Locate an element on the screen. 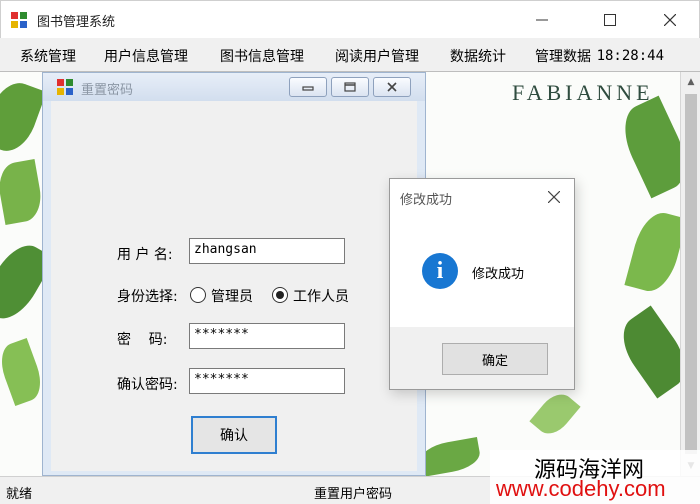 The width and height of the screenshot is (700, 504). minimize-button is located at coordinates (542, 20).